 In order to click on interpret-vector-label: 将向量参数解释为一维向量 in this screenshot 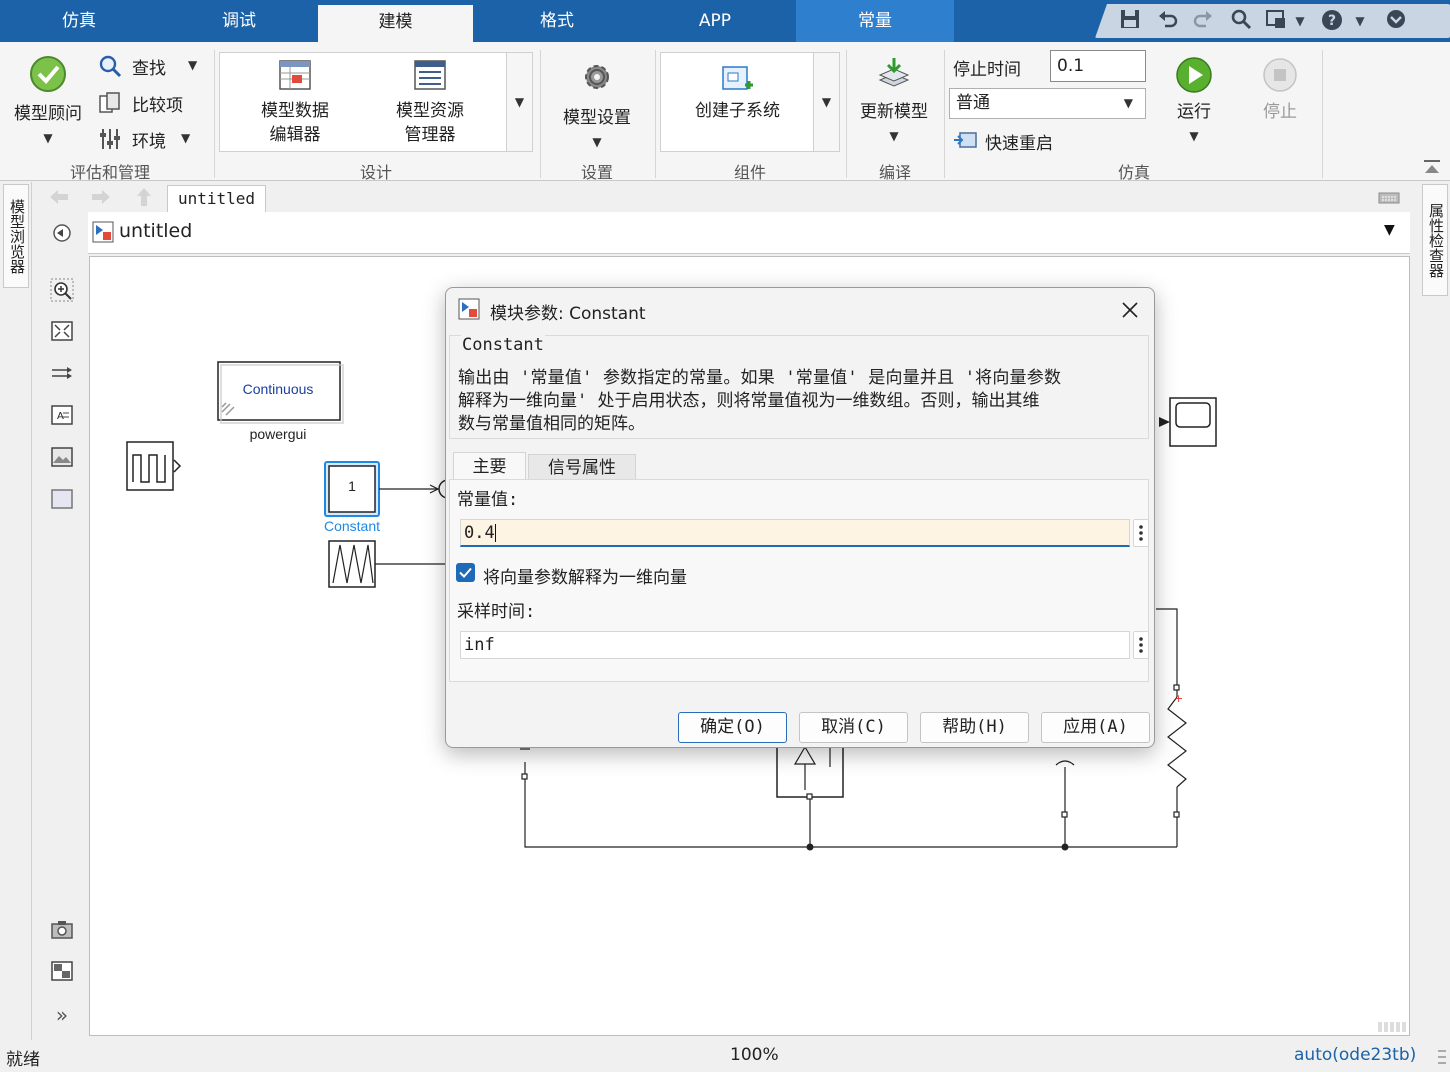, I will do `click(585, 575)`.